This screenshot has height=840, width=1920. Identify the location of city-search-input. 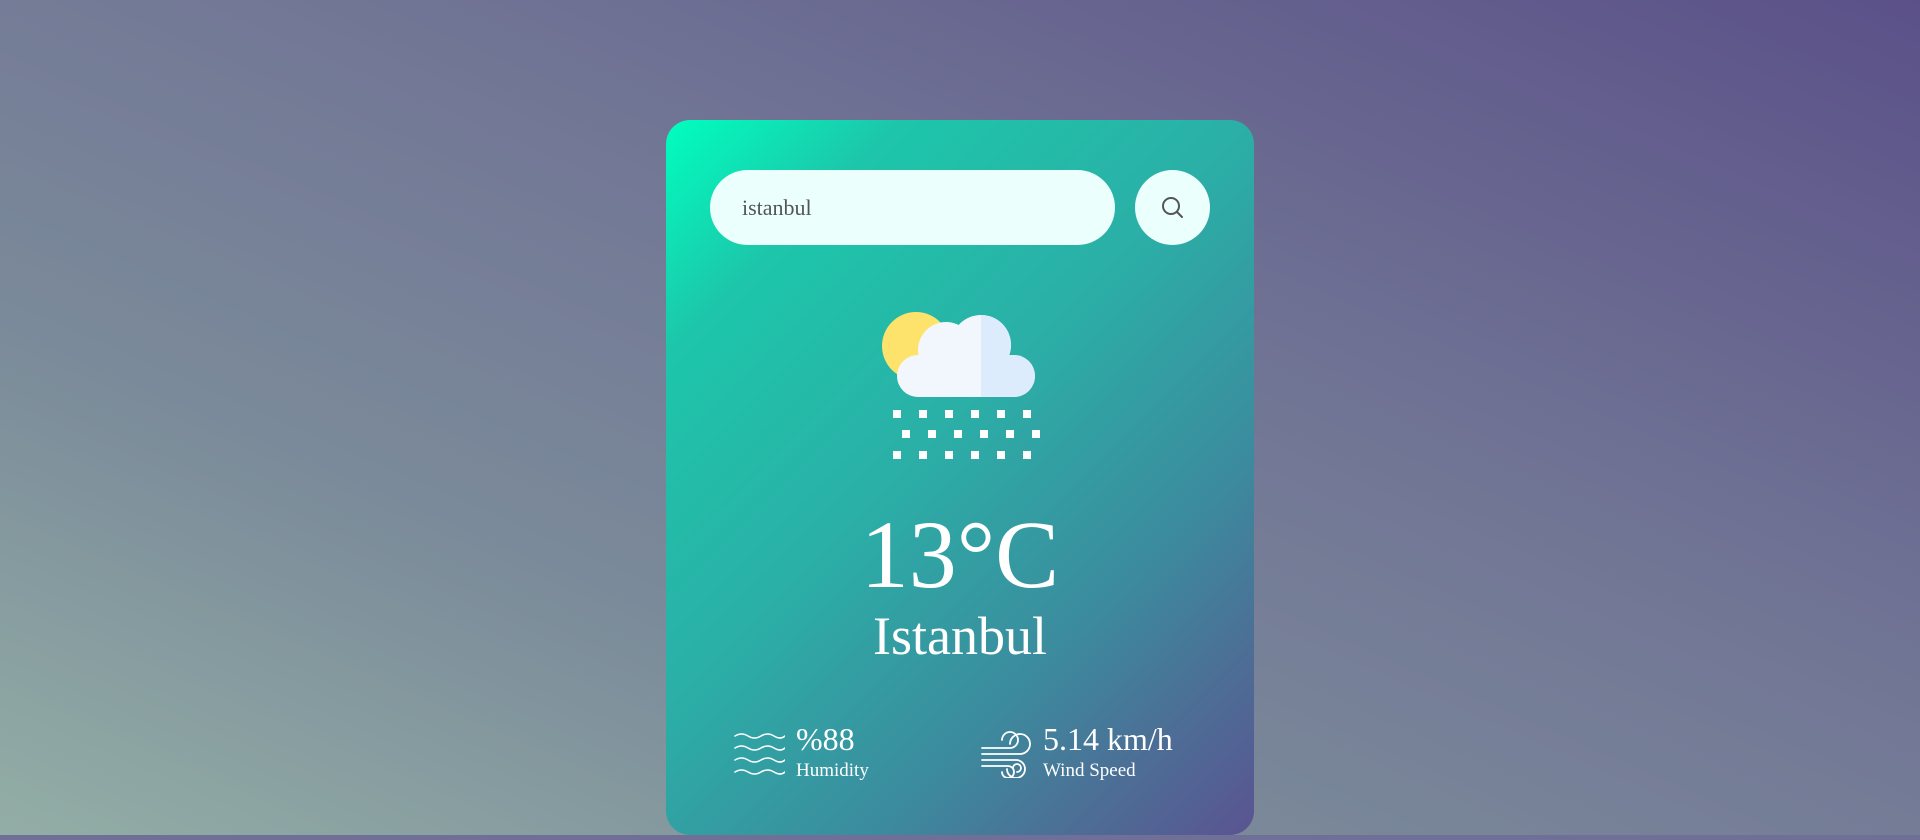
(912, 207).